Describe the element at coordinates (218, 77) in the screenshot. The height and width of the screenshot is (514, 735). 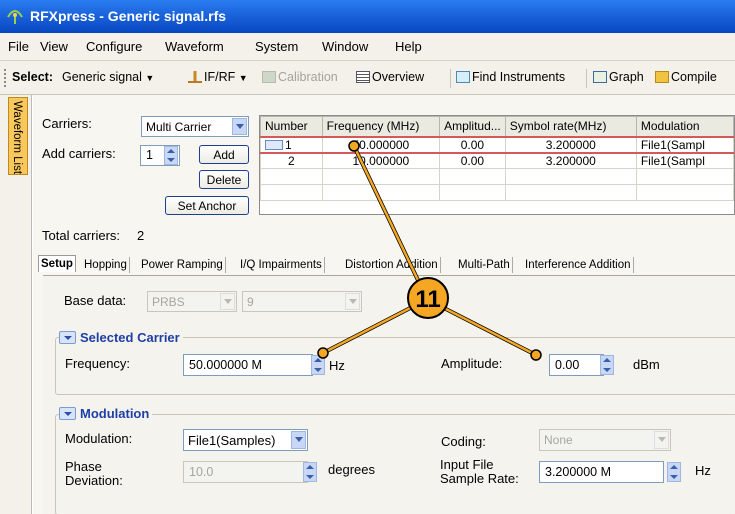
I see `if-rf-menu: IF/RF ▼` at that location.